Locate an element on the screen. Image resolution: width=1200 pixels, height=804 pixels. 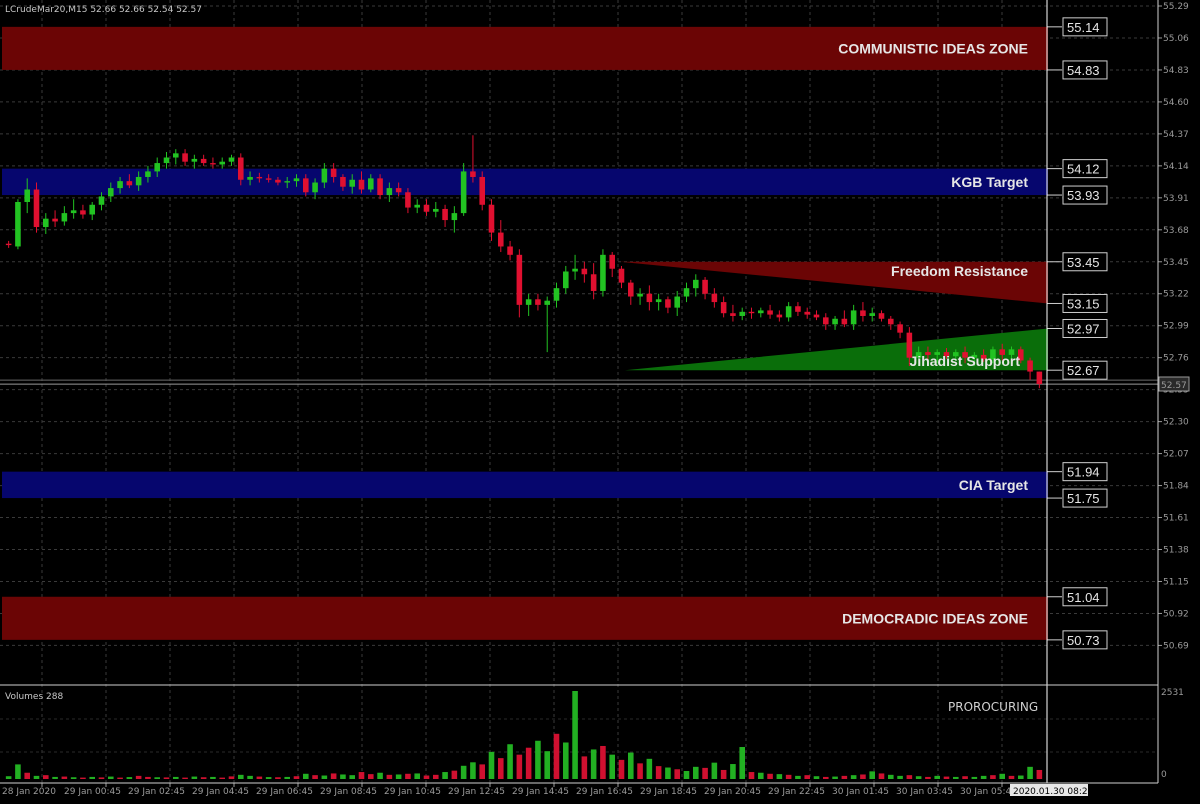
volume-label: Volumes 288 is located at coordinates (34, 697).